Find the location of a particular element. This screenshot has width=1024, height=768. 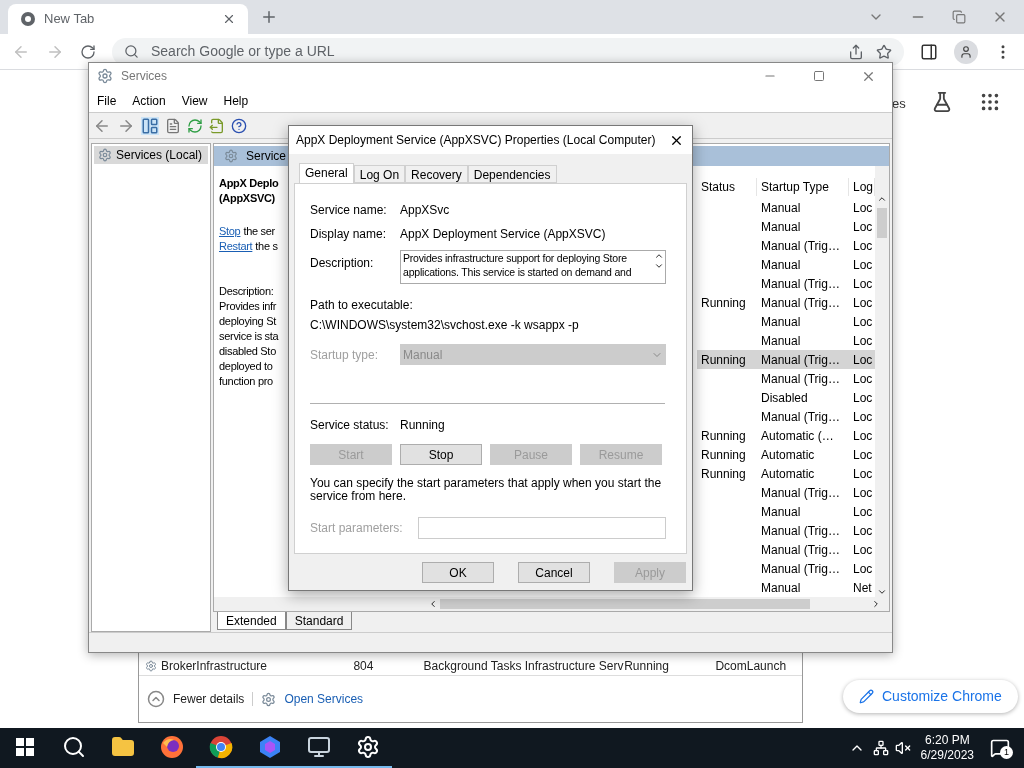

table-cell-text: Disabled is located at coordinates (784, 398).